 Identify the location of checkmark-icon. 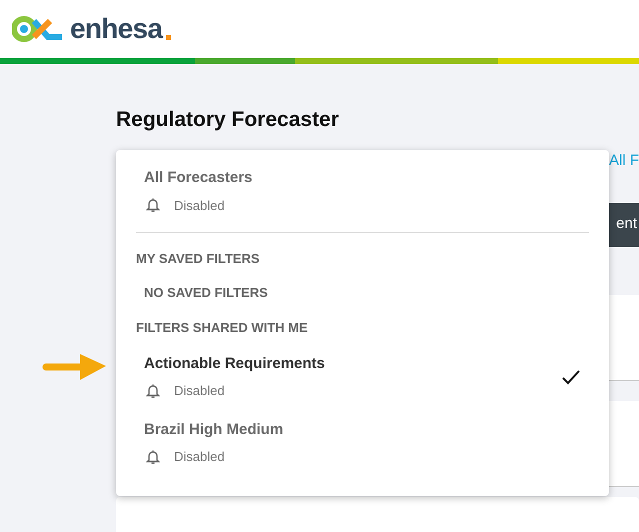
(571, 376).